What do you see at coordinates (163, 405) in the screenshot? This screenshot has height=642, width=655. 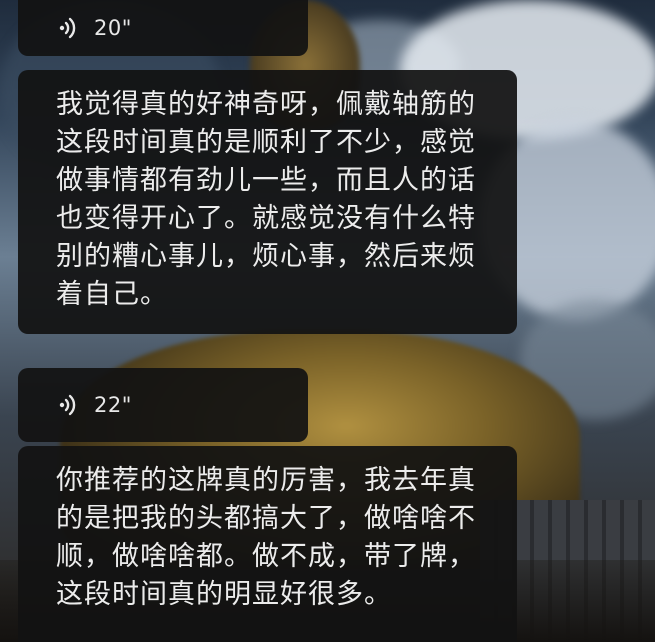 I see `voice-message-bubble: 22"` at bounding box center [163, 405].